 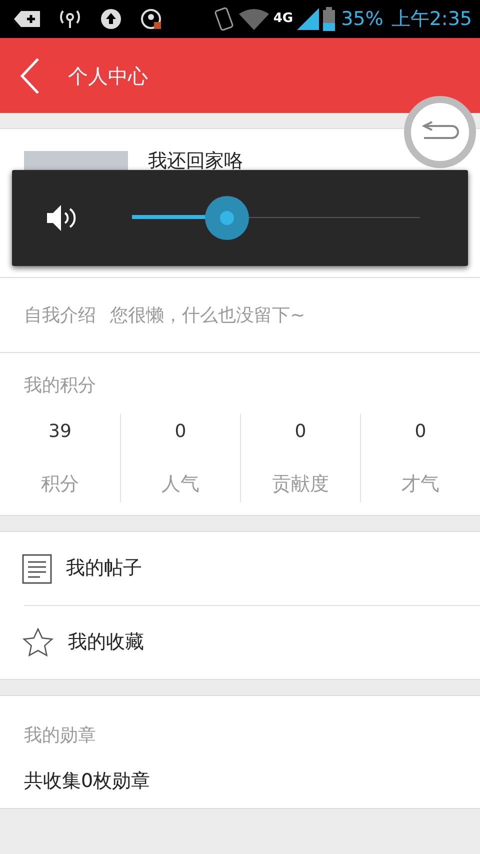 What do you see at coordinates (30, 76) in the screenshot?
I see `back-icon` at bounding box center [30, 76].